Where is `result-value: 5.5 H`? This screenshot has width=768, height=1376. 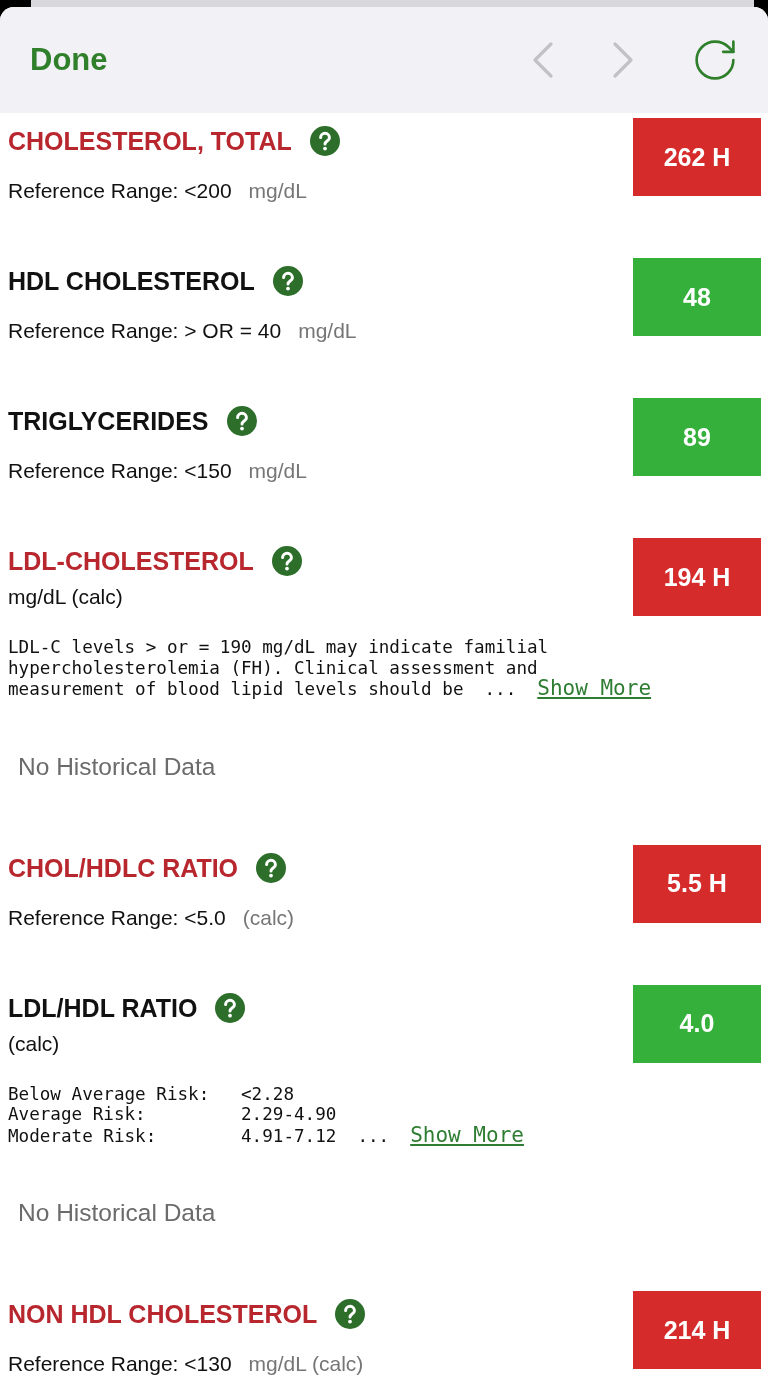 result-value: 5.5 H is located at coordinates (697, 883).